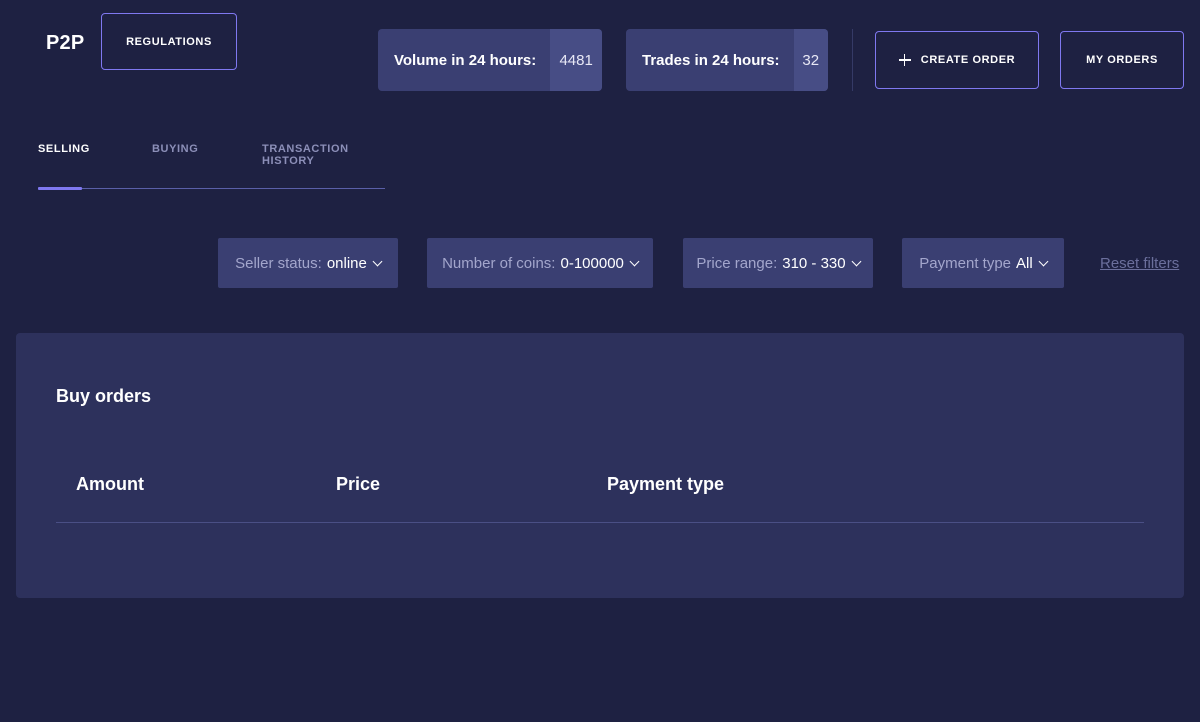 The width and height of the screenshot is (1200, 722). I want to click on create-order-label: CREATE ORDER, so click(968, 60).